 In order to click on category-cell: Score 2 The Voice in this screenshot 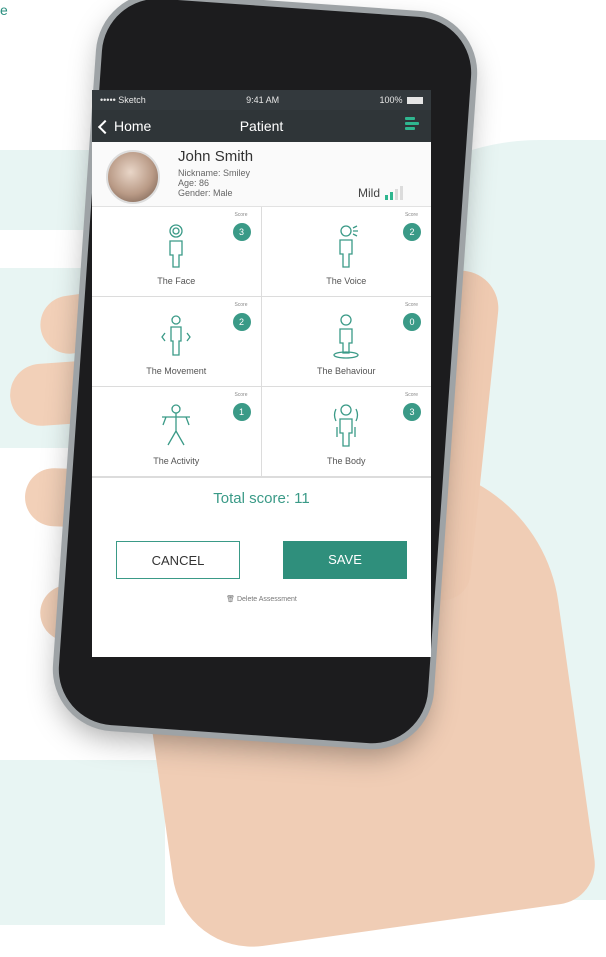, I will do `click(346, 252)`.